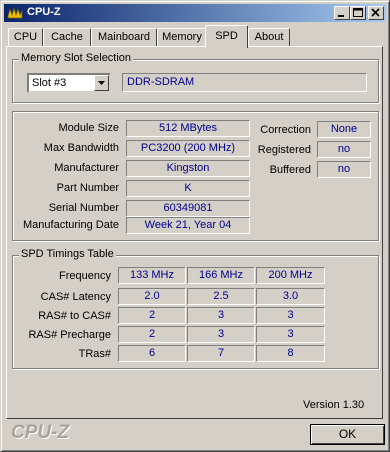  What do you see at coordinates (341, 16) in the screenshot?
I see `minimize-icon` at bounding box center [341, 16].